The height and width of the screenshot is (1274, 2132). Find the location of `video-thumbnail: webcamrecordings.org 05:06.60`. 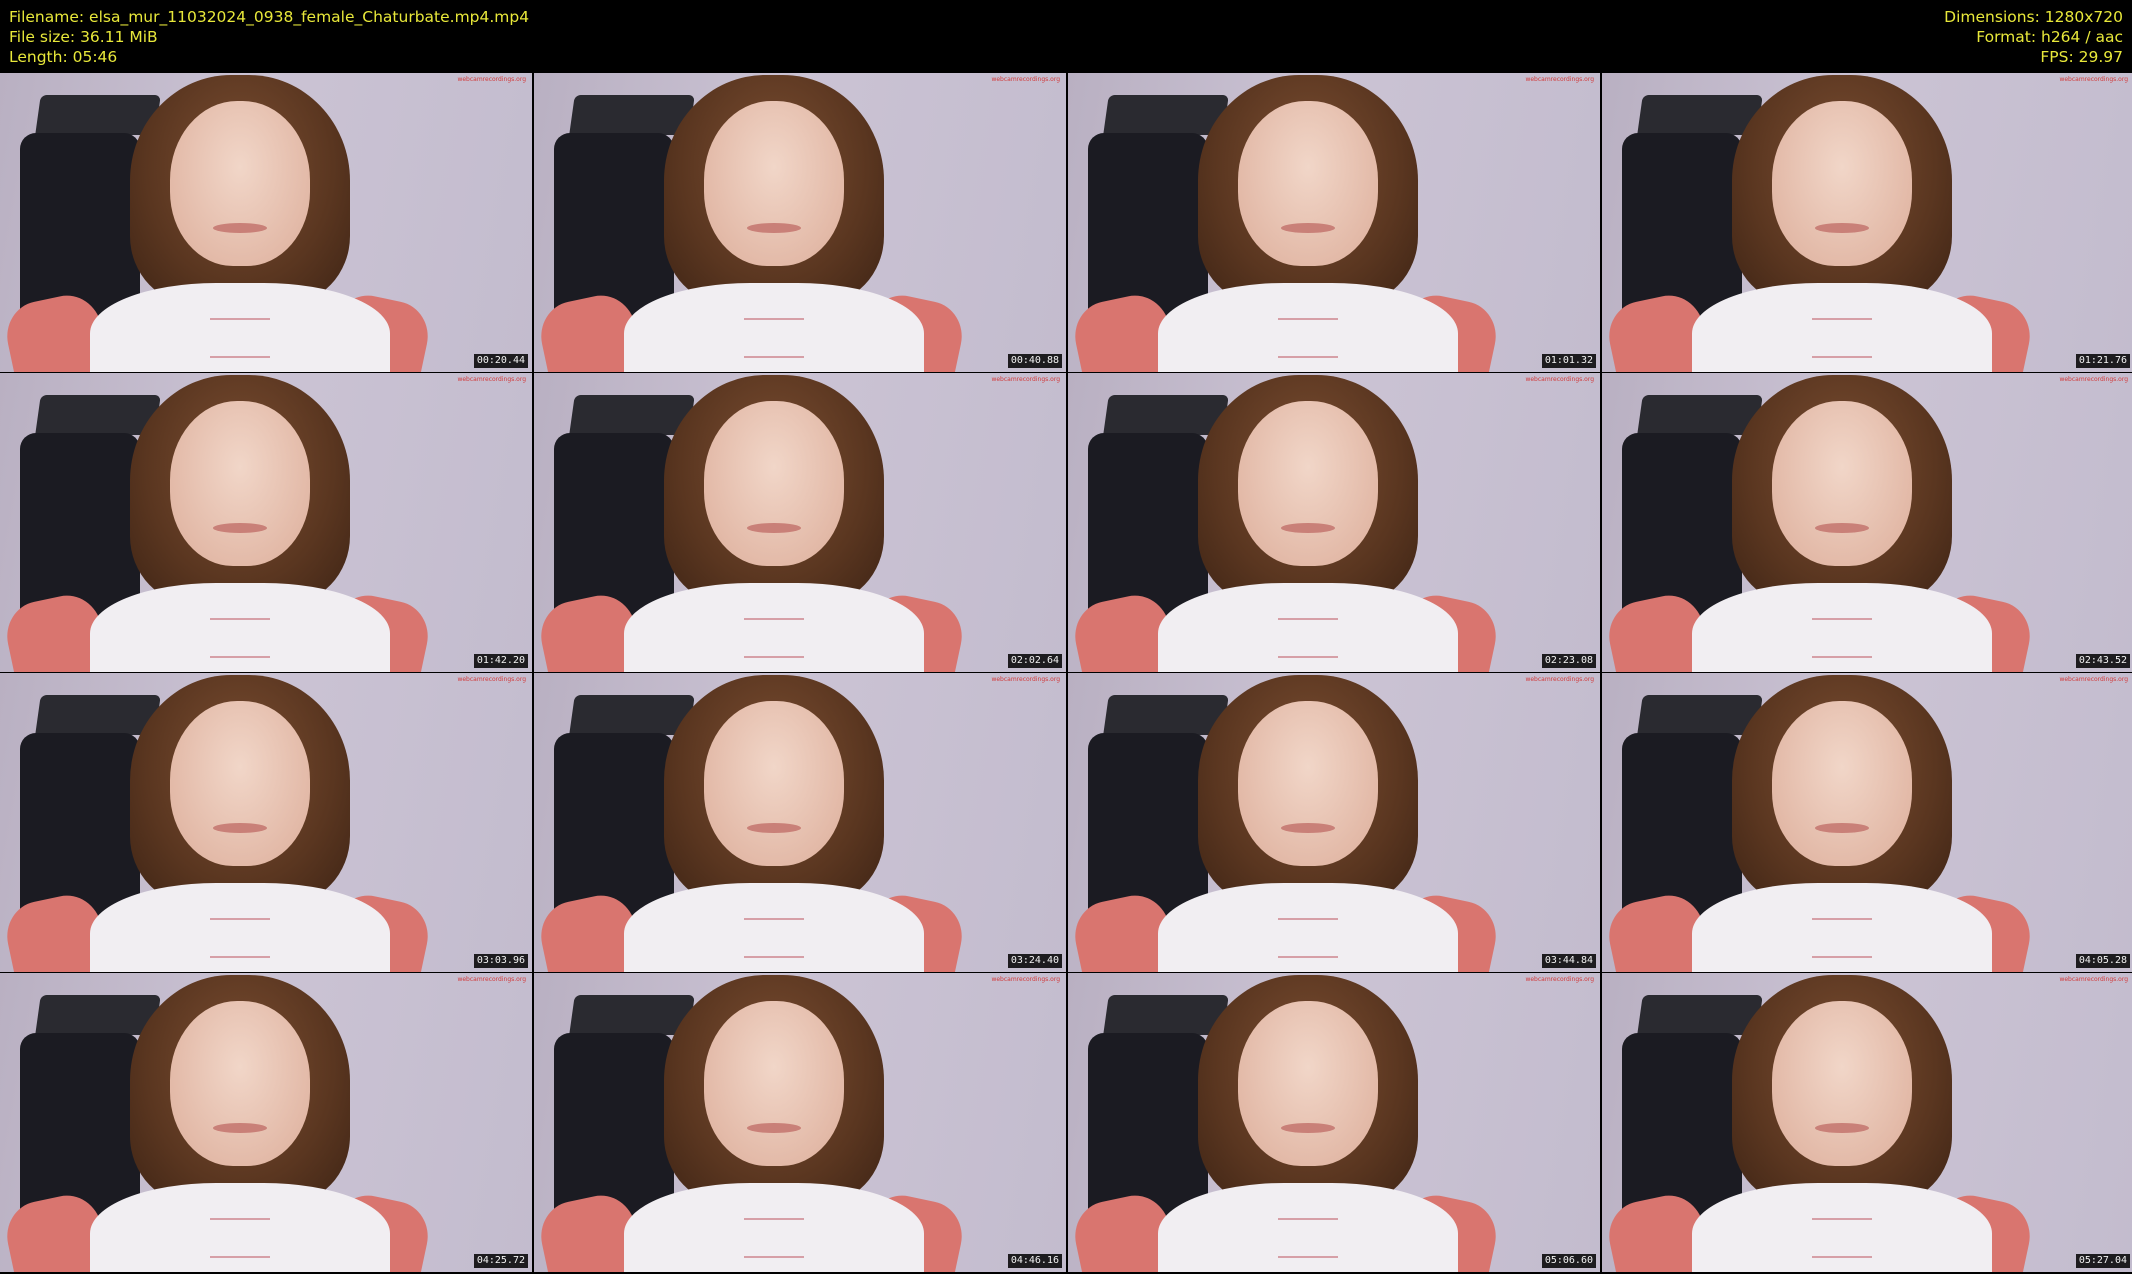

video-thumbnail: webcamrecordings.org 05:06.60 is located at coordinates (1334, 1122).